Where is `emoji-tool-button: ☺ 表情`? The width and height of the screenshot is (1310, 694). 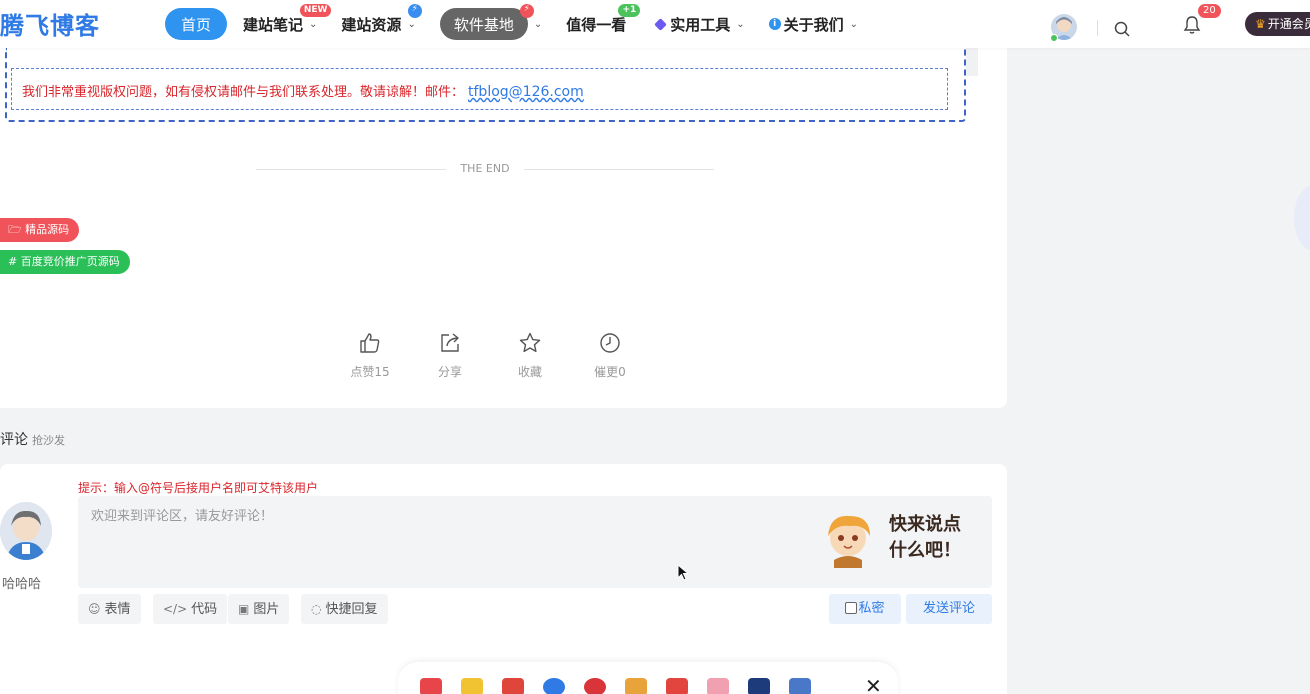 emoji-tool-button: ☺ 表情 is located at coordinates (109, 609).